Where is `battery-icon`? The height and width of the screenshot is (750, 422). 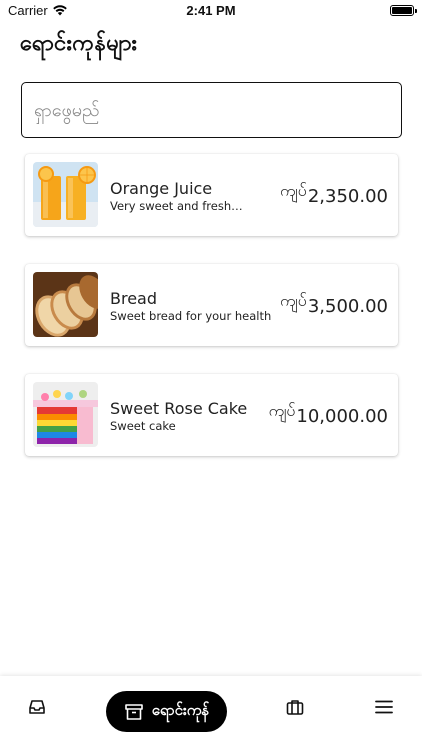 battery-icon is located at coordinates (403, 10).